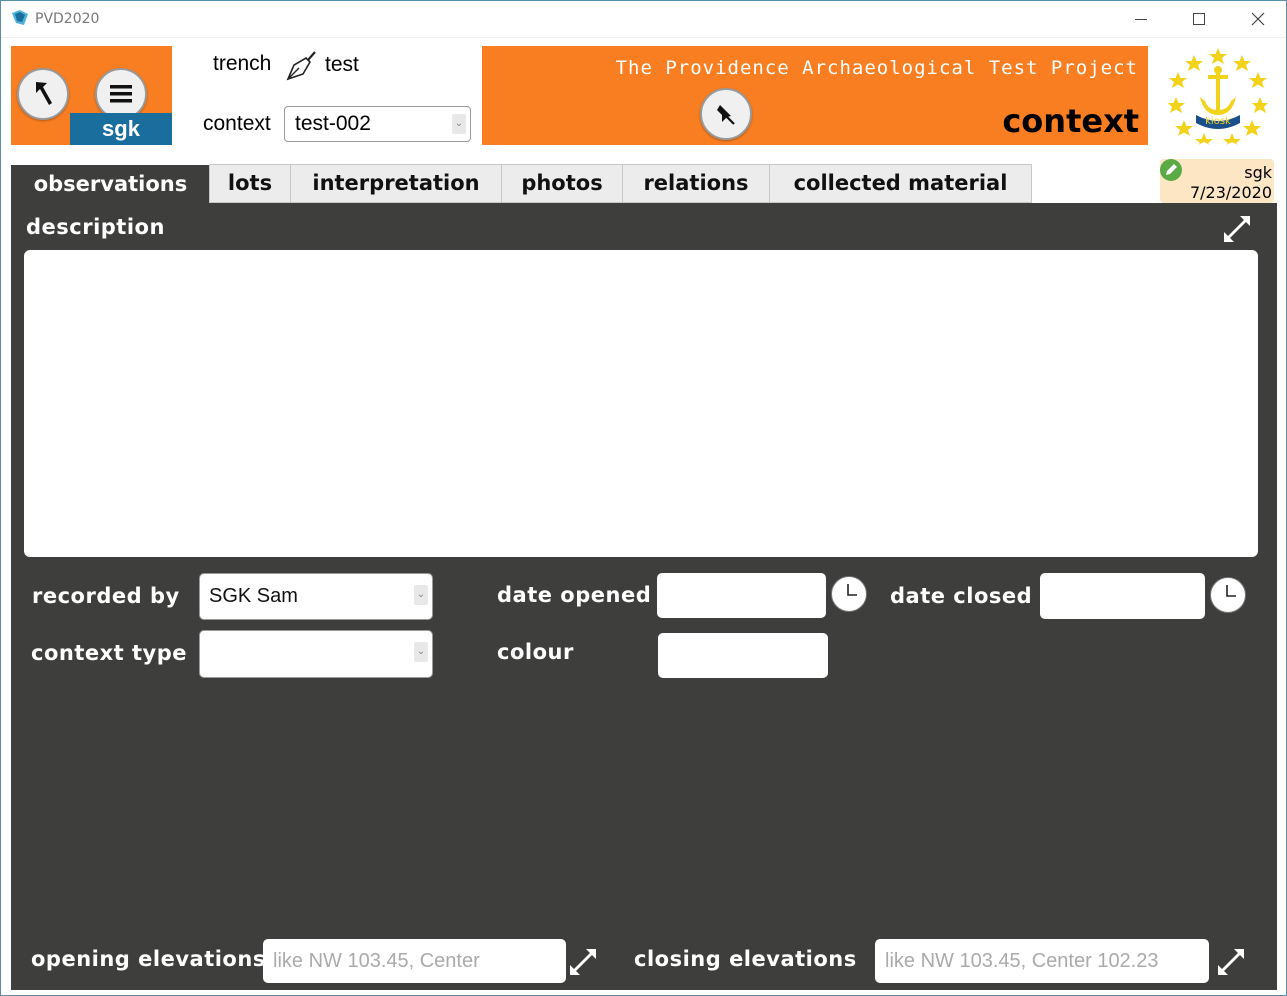 The width and height of the screenshot is (1287, 996). I want to click on colour-label: colour, so click(535, 652).